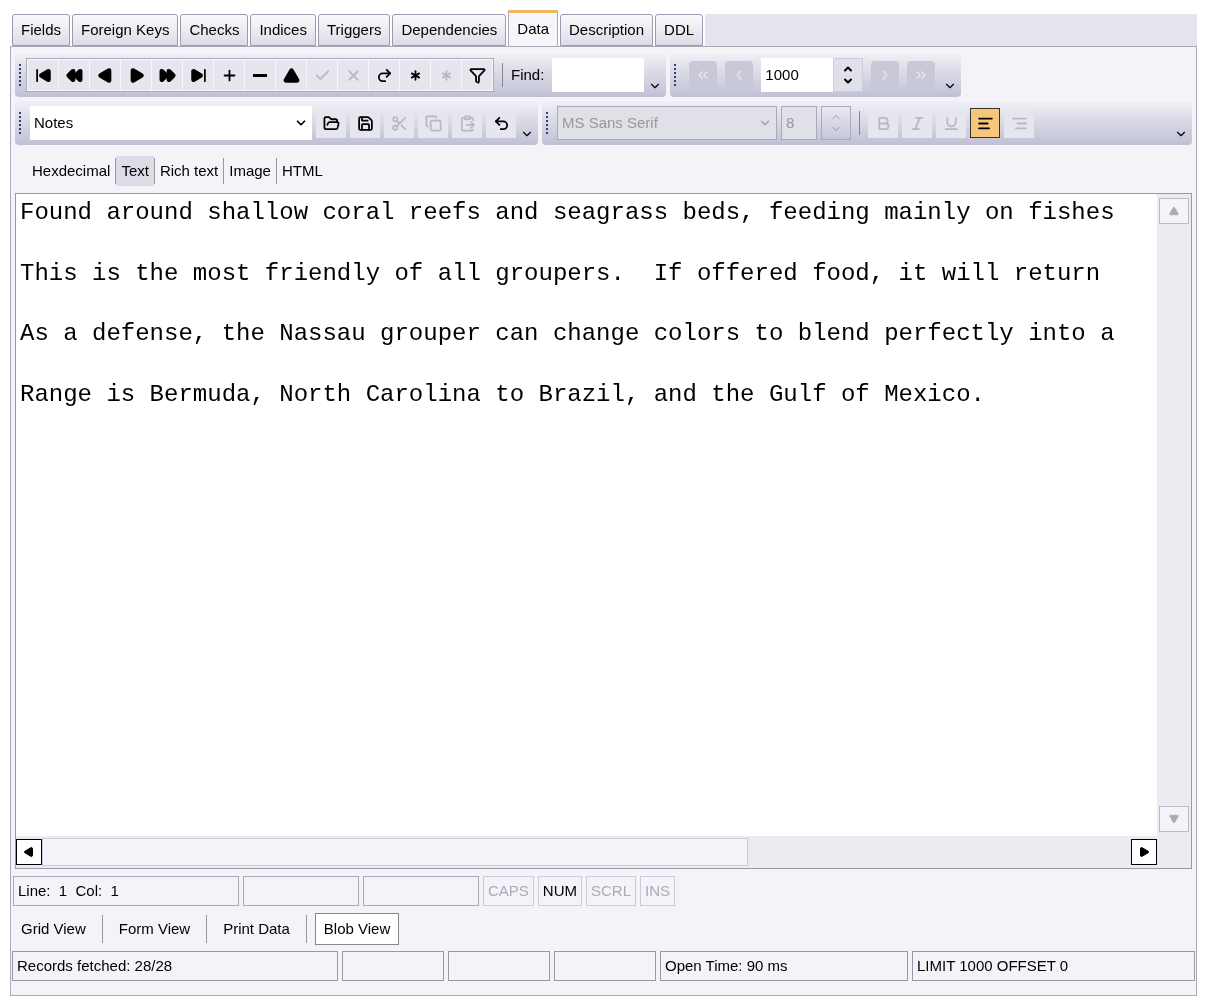 The width and height of the screenshot is (1207, 996). Describe the element at coordinates (135, 171) in the screenshot. I see `view-tab: Text` at that location.